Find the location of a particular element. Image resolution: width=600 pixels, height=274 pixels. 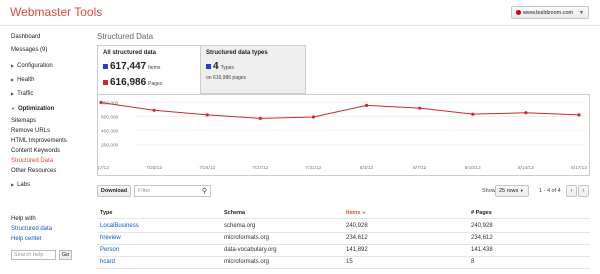

filter-placeholder: Filter is located at coordinates (144, 191).